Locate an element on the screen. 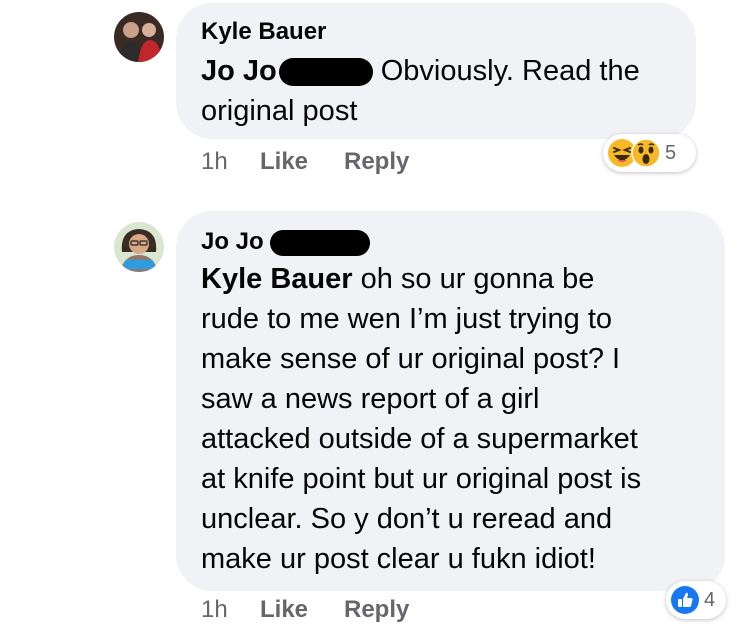 The height and width of the screenshot is (627, 750). avatar-kyle-bauer is located at coordinates (139, 37).